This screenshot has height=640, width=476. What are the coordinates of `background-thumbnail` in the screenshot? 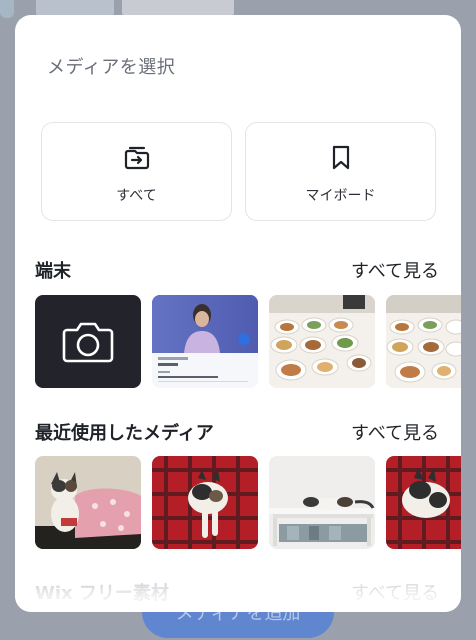 It's located at (7, 9).